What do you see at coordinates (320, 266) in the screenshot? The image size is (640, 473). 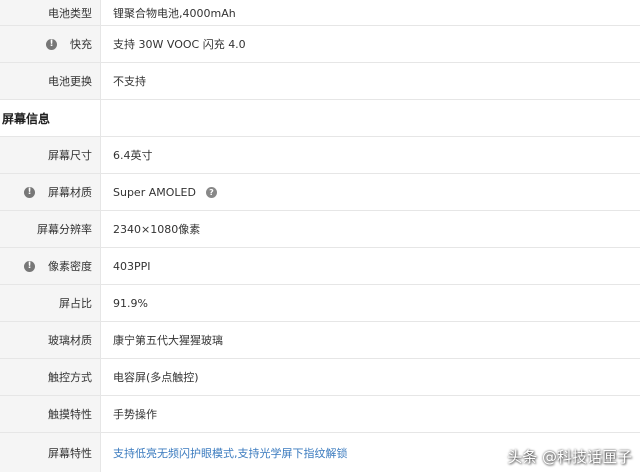 I see `spec-row-pixel-density: ! 像素密度 403PPI` at bounding box center [320, 266].